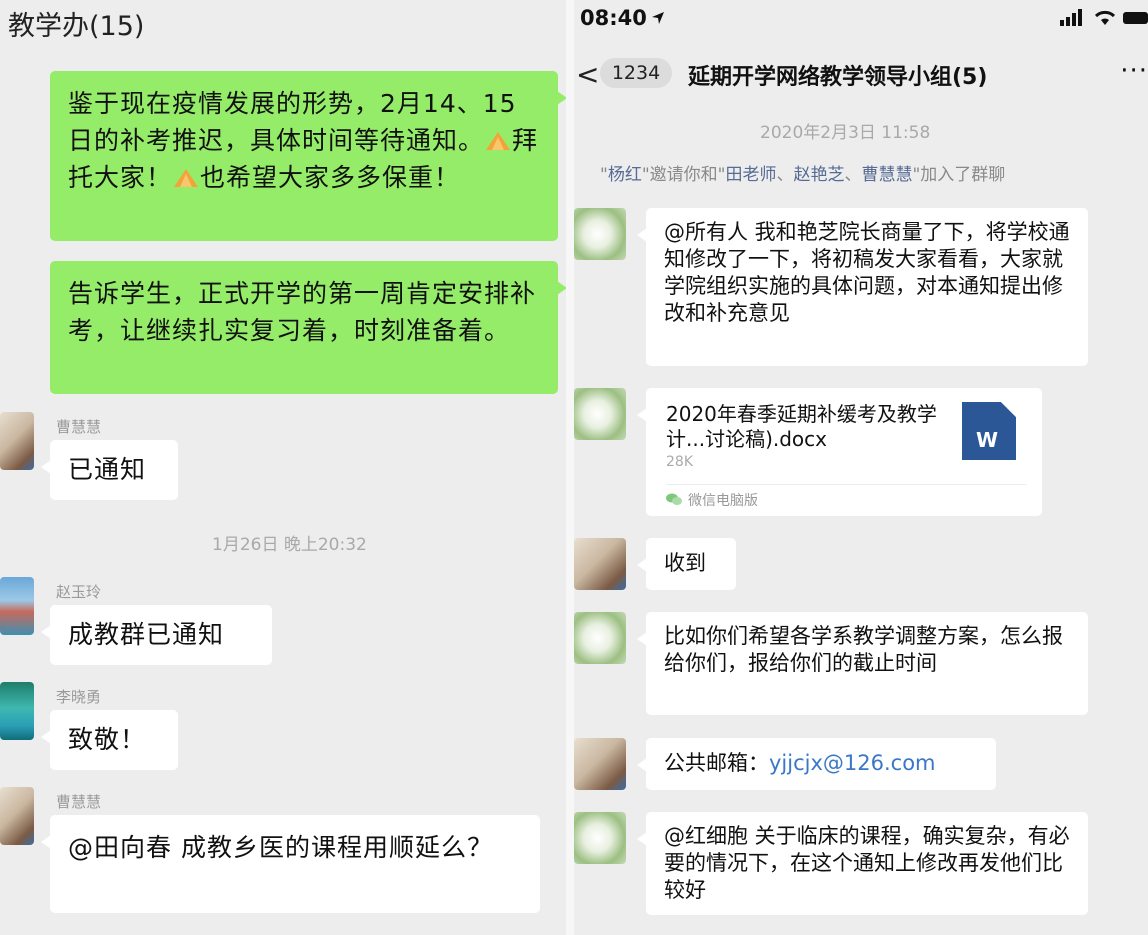 This screenshot has width=1148, height=935. I want to click on incoming-message: 致敬！, so click(109, 740).